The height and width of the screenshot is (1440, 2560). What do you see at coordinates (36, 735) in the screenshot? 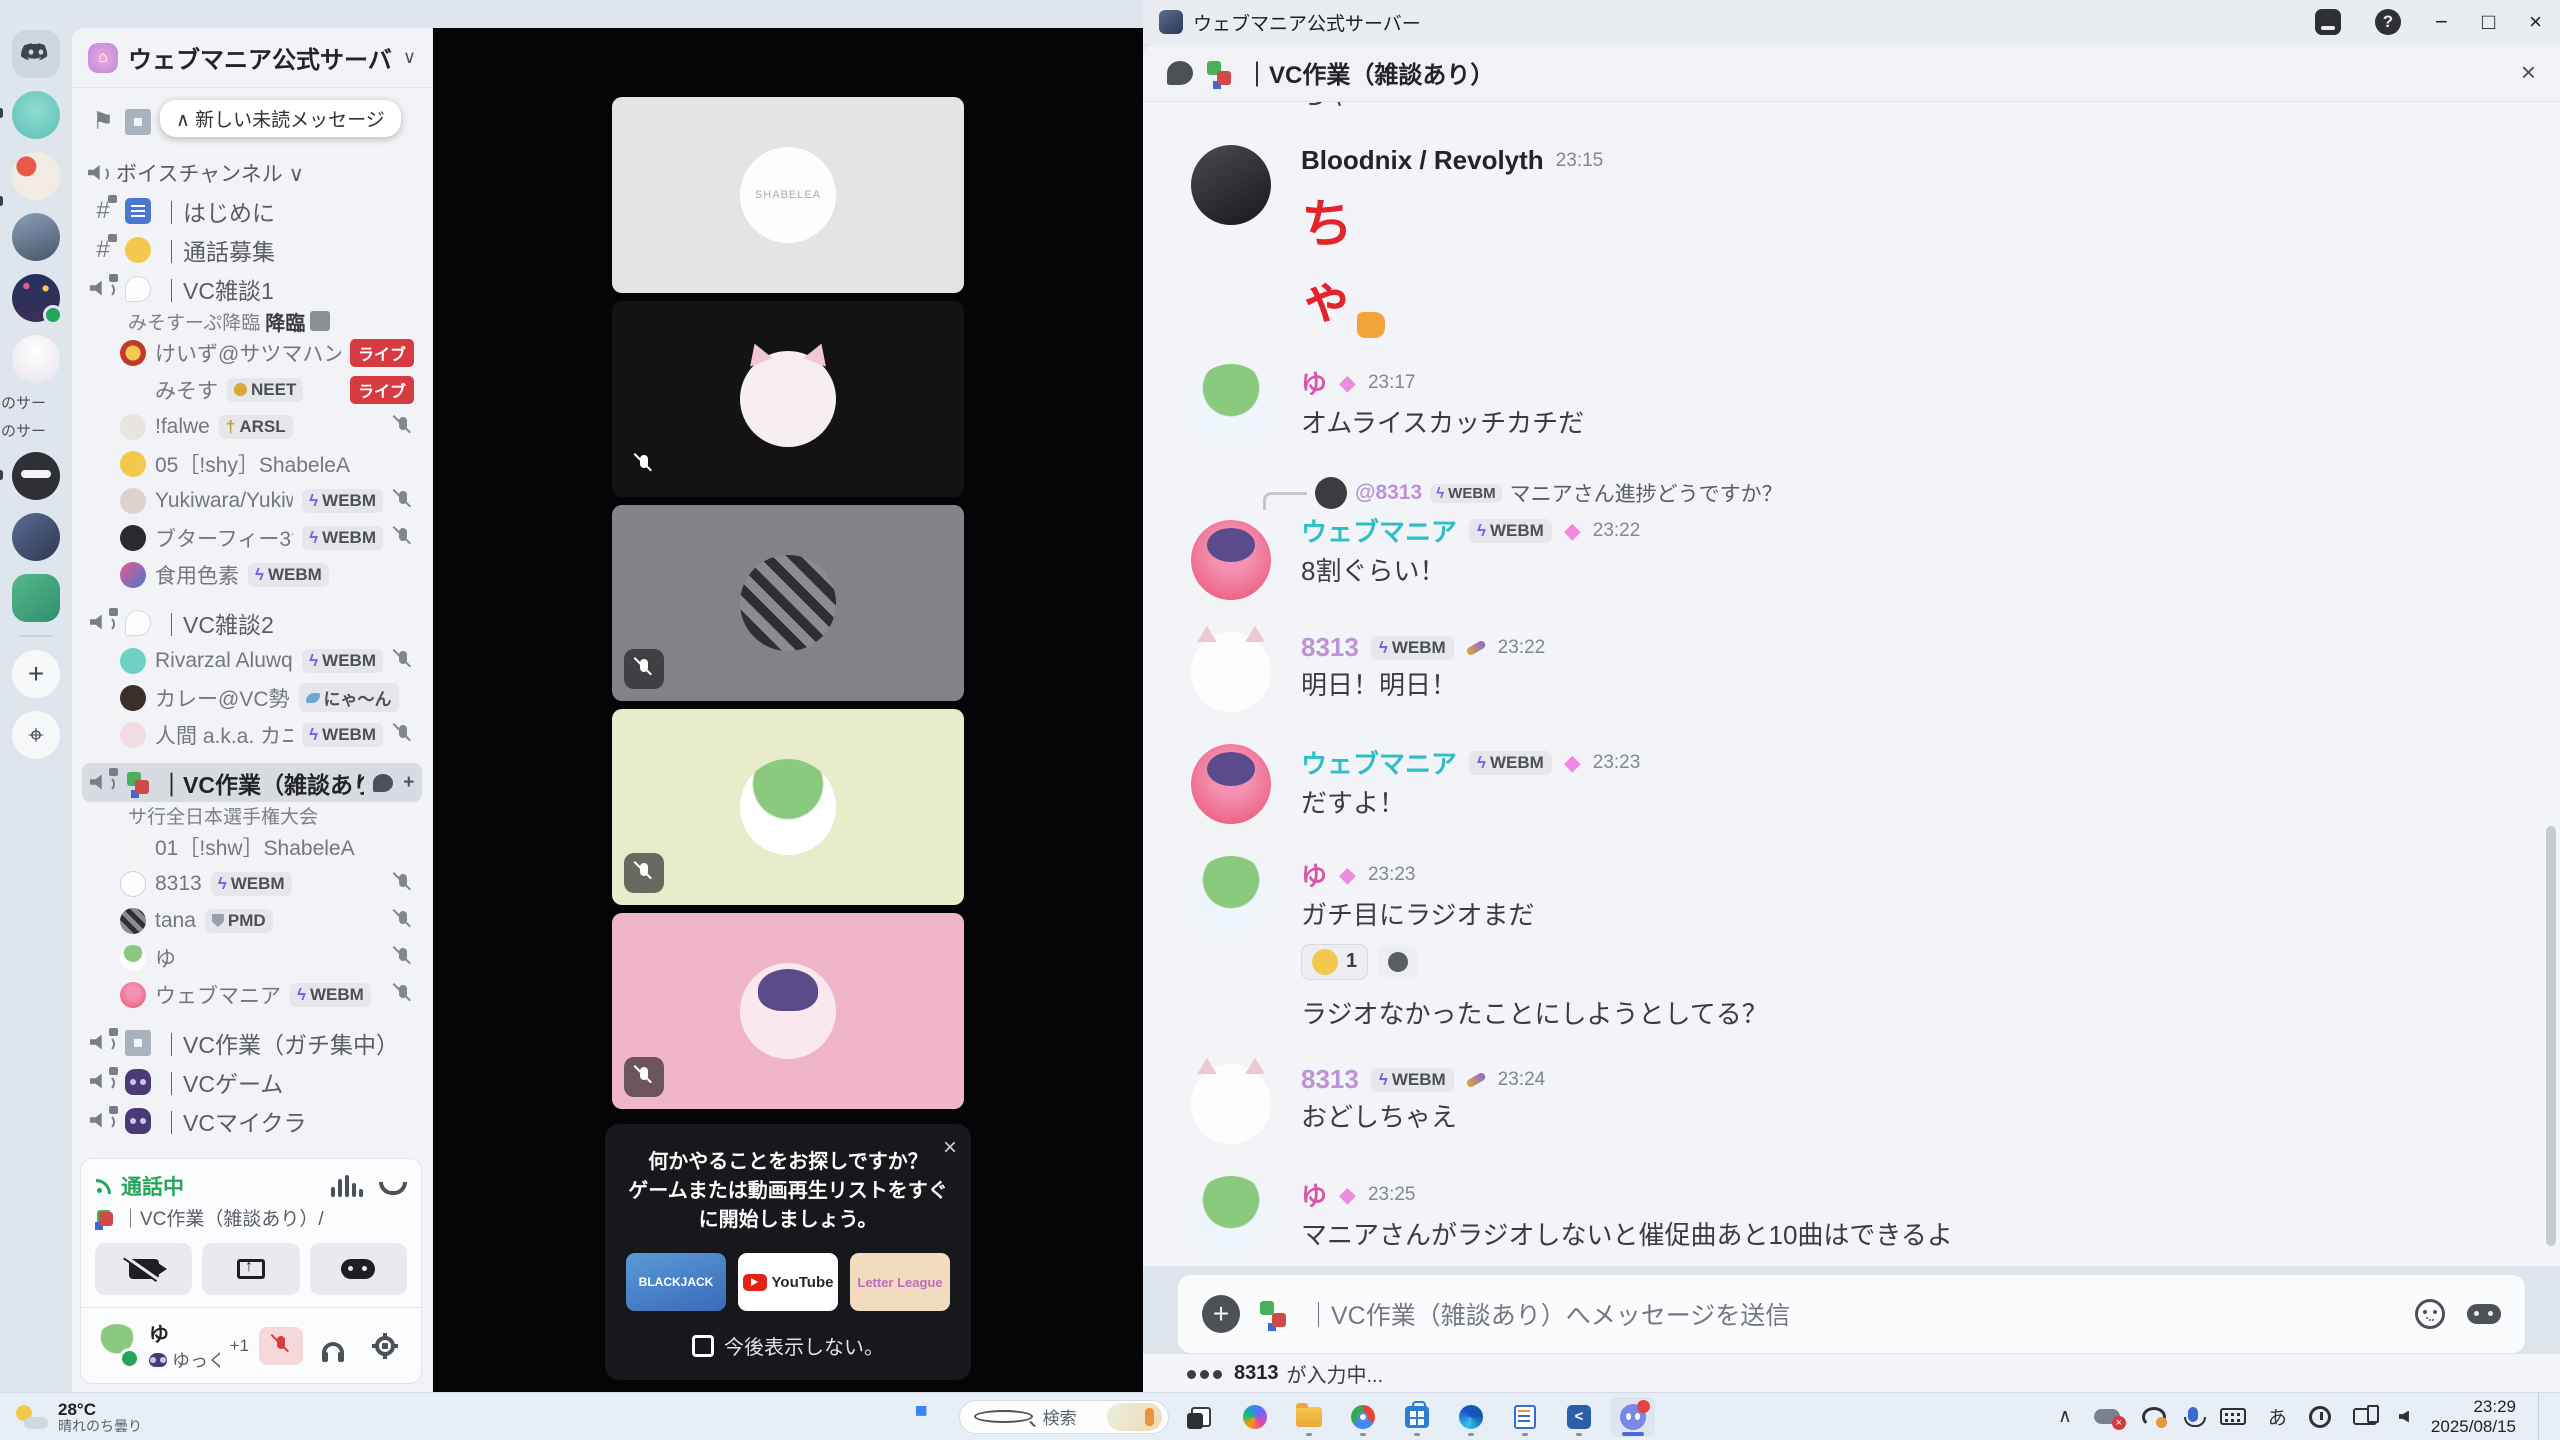
I see `explore-servers-button: ⌖` at bounding box center [36, 735].